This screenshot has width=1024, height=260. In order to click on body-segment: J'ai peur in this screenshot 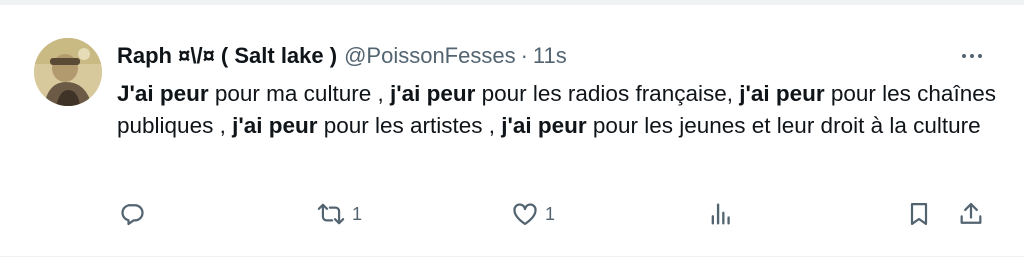, I will do `click(163, 93)`.